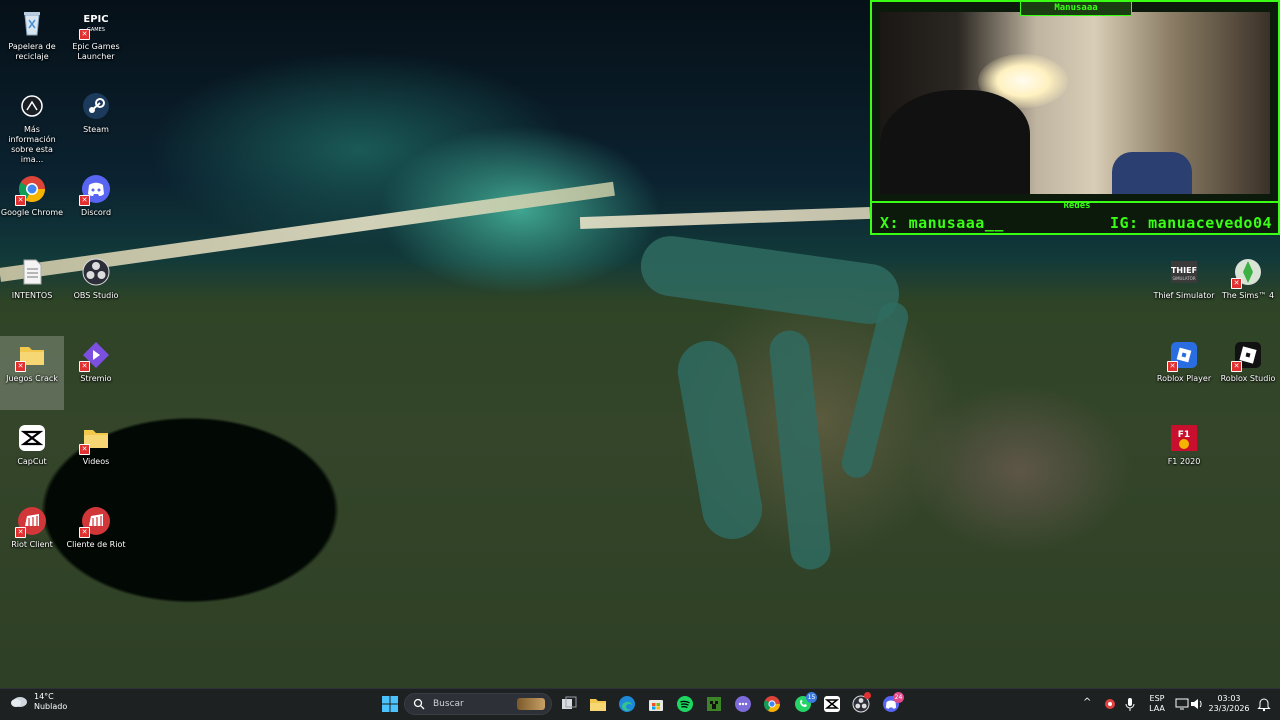 The image size is (1280, 720). Describe the element at coordinates (19, 702) in the screenshot. I see `cloud-icon` at that location.